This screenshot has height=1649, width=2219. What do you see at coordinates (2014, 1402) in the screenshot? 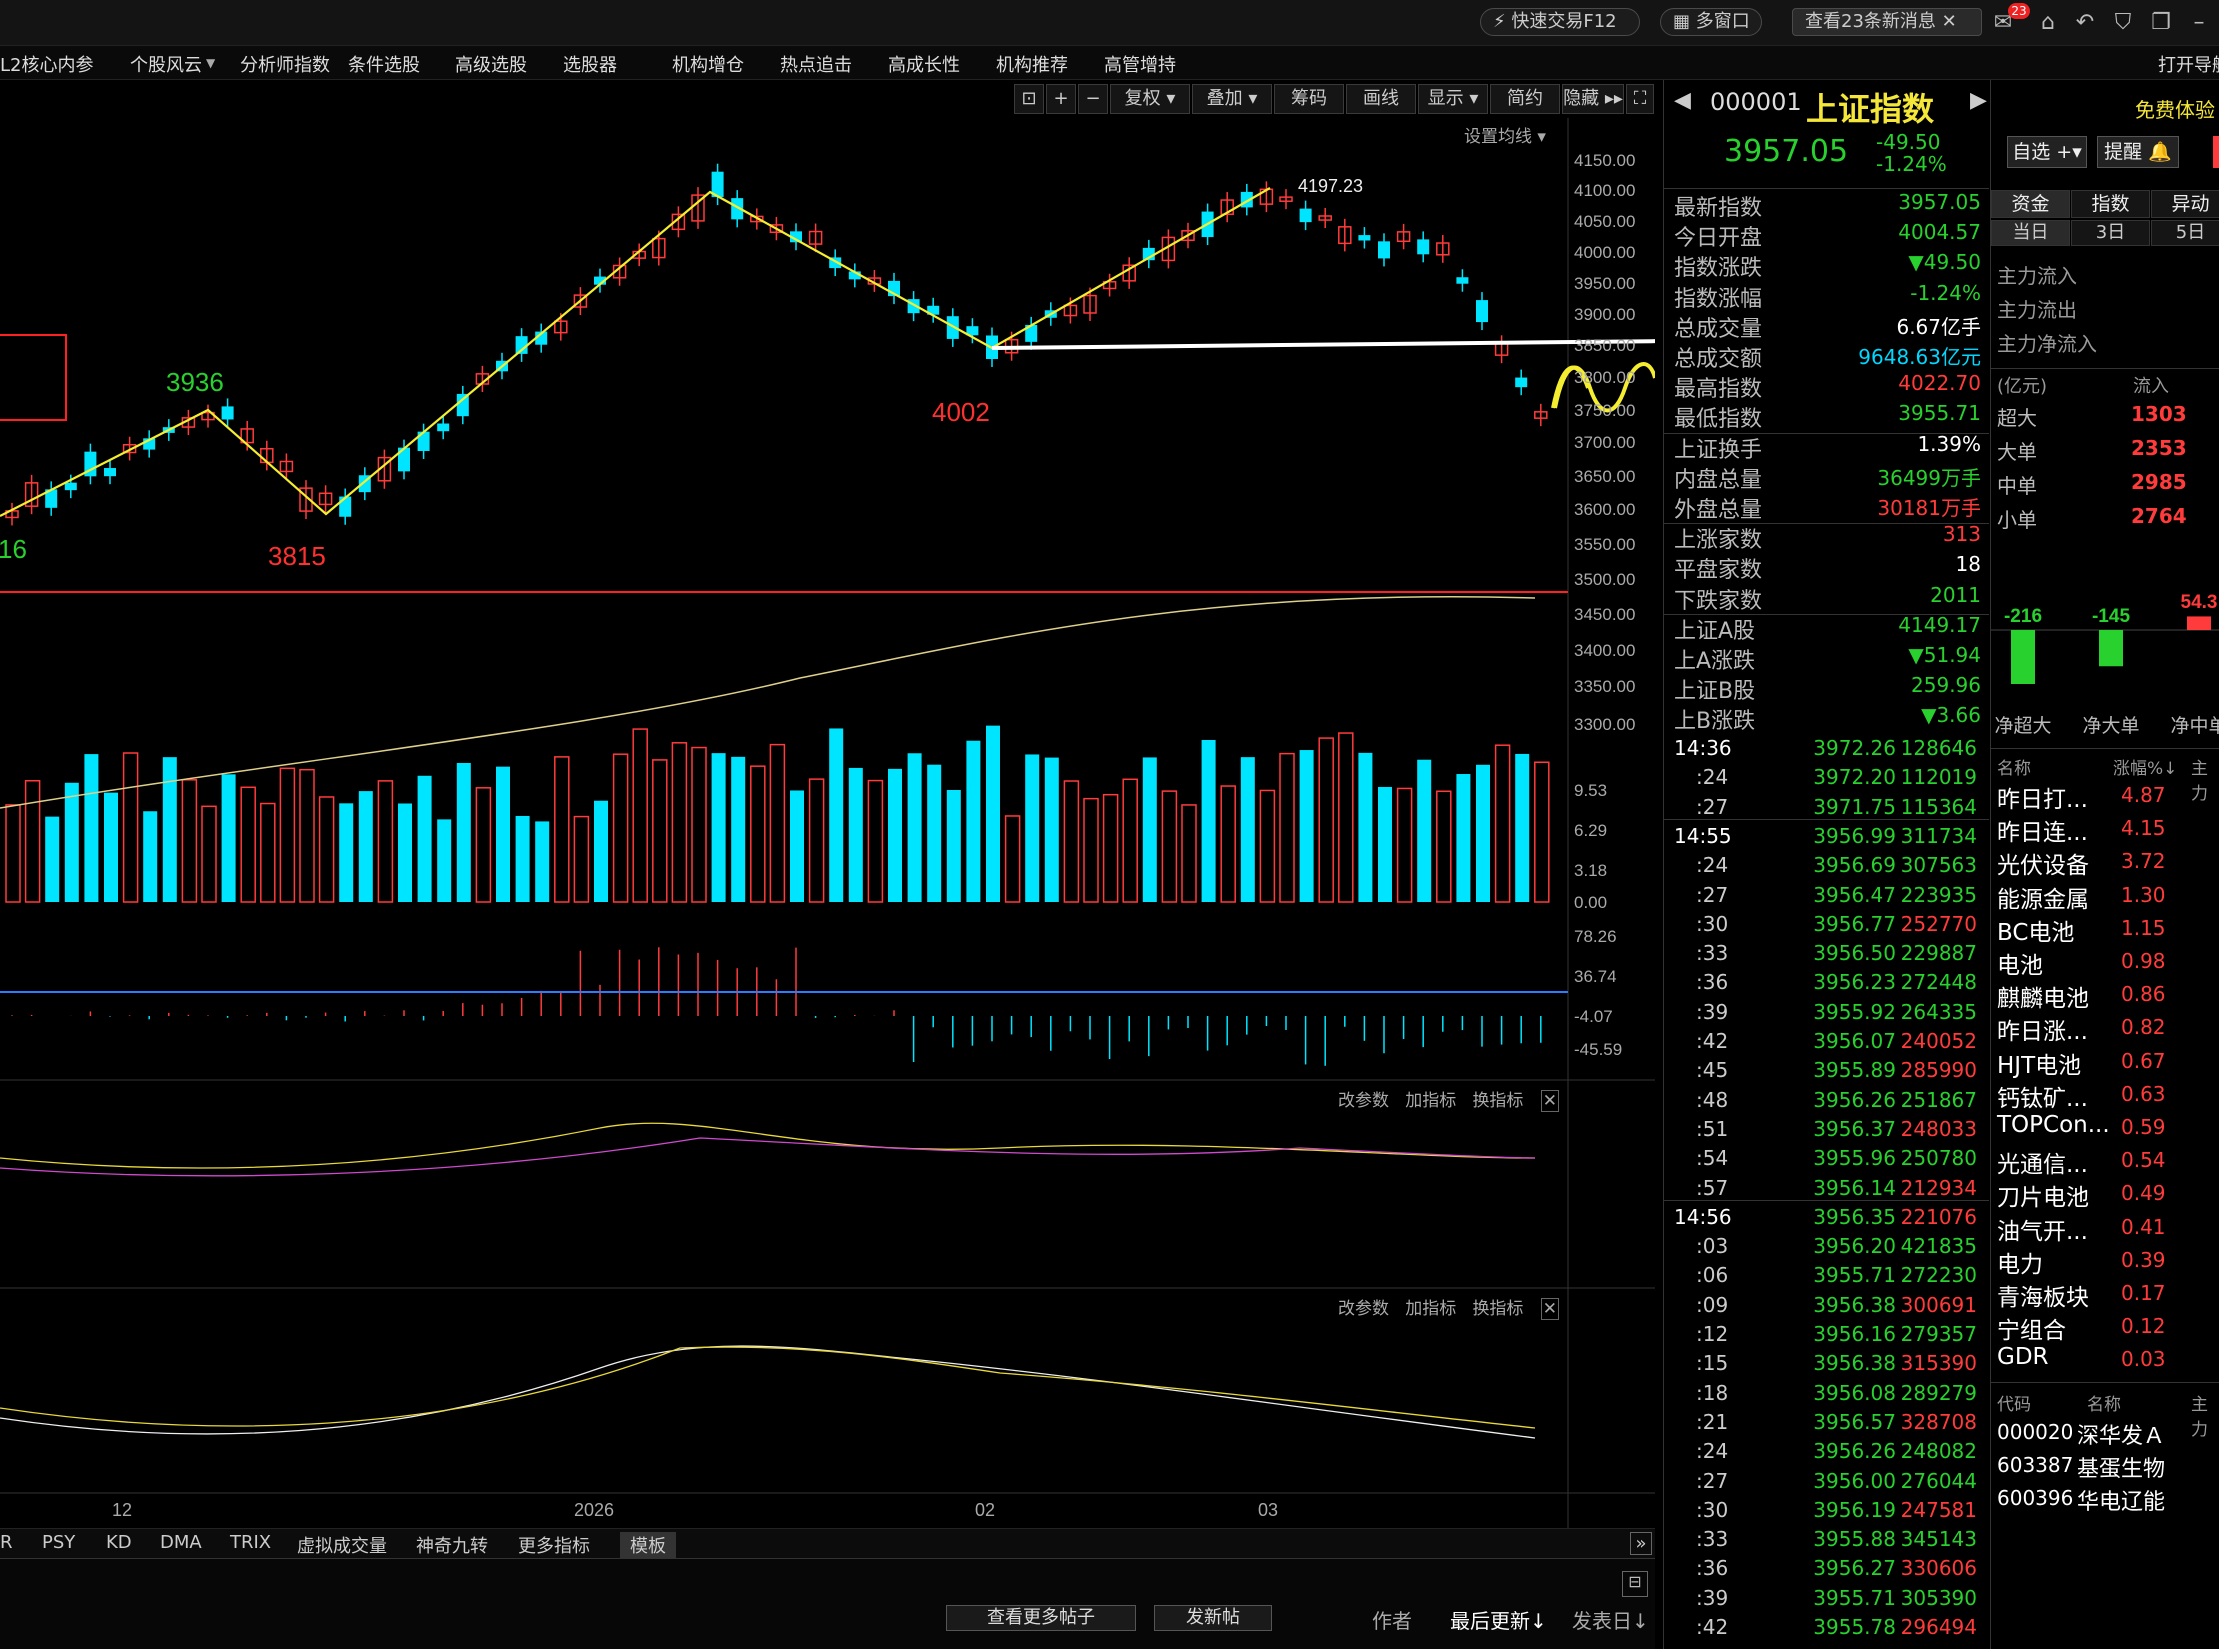
I see `stock-header-code: 代码` at bounding box center [2014, 1402].